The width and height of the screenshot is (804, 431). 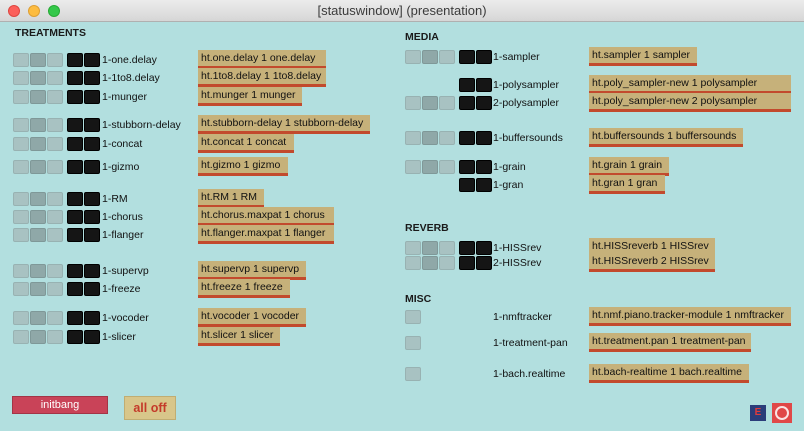 I want to click on media-message-box: ht.buffersounds 1 buffersounds, so click(x=666, y=137).